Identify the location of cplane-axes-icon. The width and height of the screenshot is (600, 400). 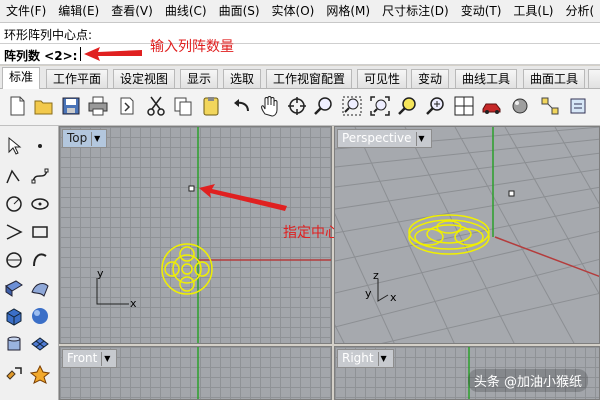
(112, 291).